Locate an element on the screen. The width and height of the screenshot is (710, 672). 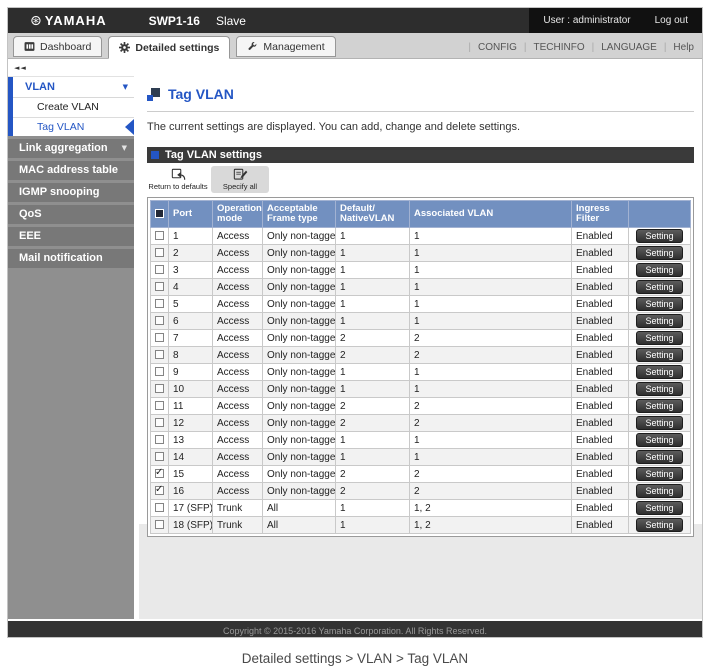
sidebar-item-tag-vlan: Tag VLAN is located at coordinates (73, 126).